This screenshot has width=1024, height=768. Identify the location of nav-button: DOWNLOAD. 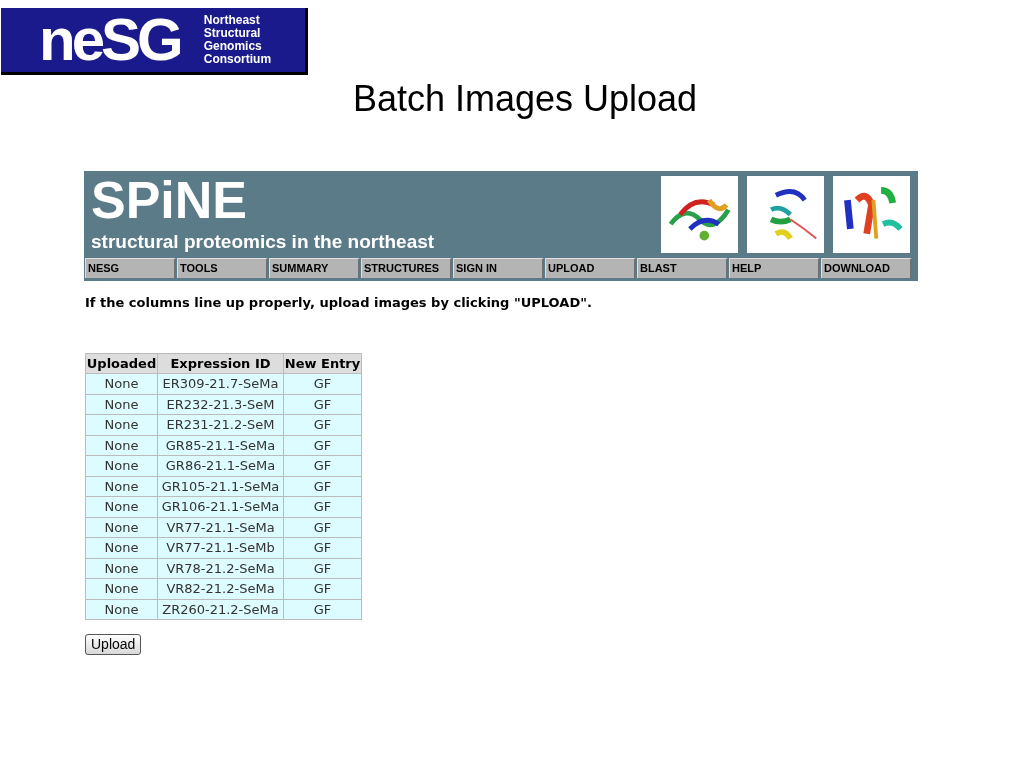
(866, 268).